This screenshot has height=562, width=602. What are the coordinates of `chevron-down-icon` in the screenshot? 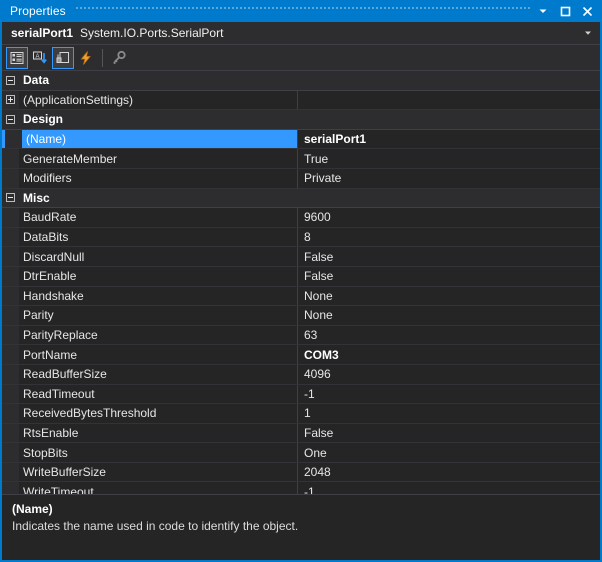 It's located at (588, 33).